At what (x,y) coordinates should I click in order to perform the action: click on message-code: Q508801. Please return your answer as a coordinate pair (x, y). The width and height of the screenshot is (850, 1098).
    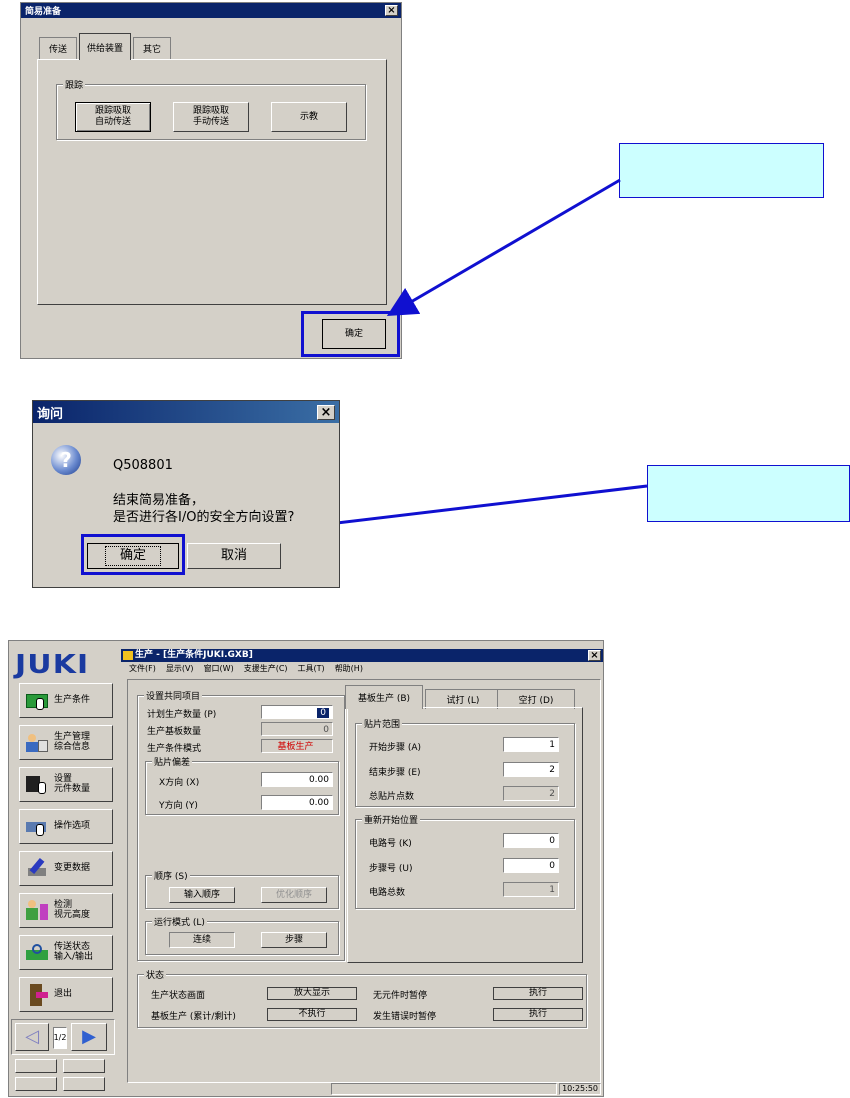
    Looking at the image, I should click on (143, 465).